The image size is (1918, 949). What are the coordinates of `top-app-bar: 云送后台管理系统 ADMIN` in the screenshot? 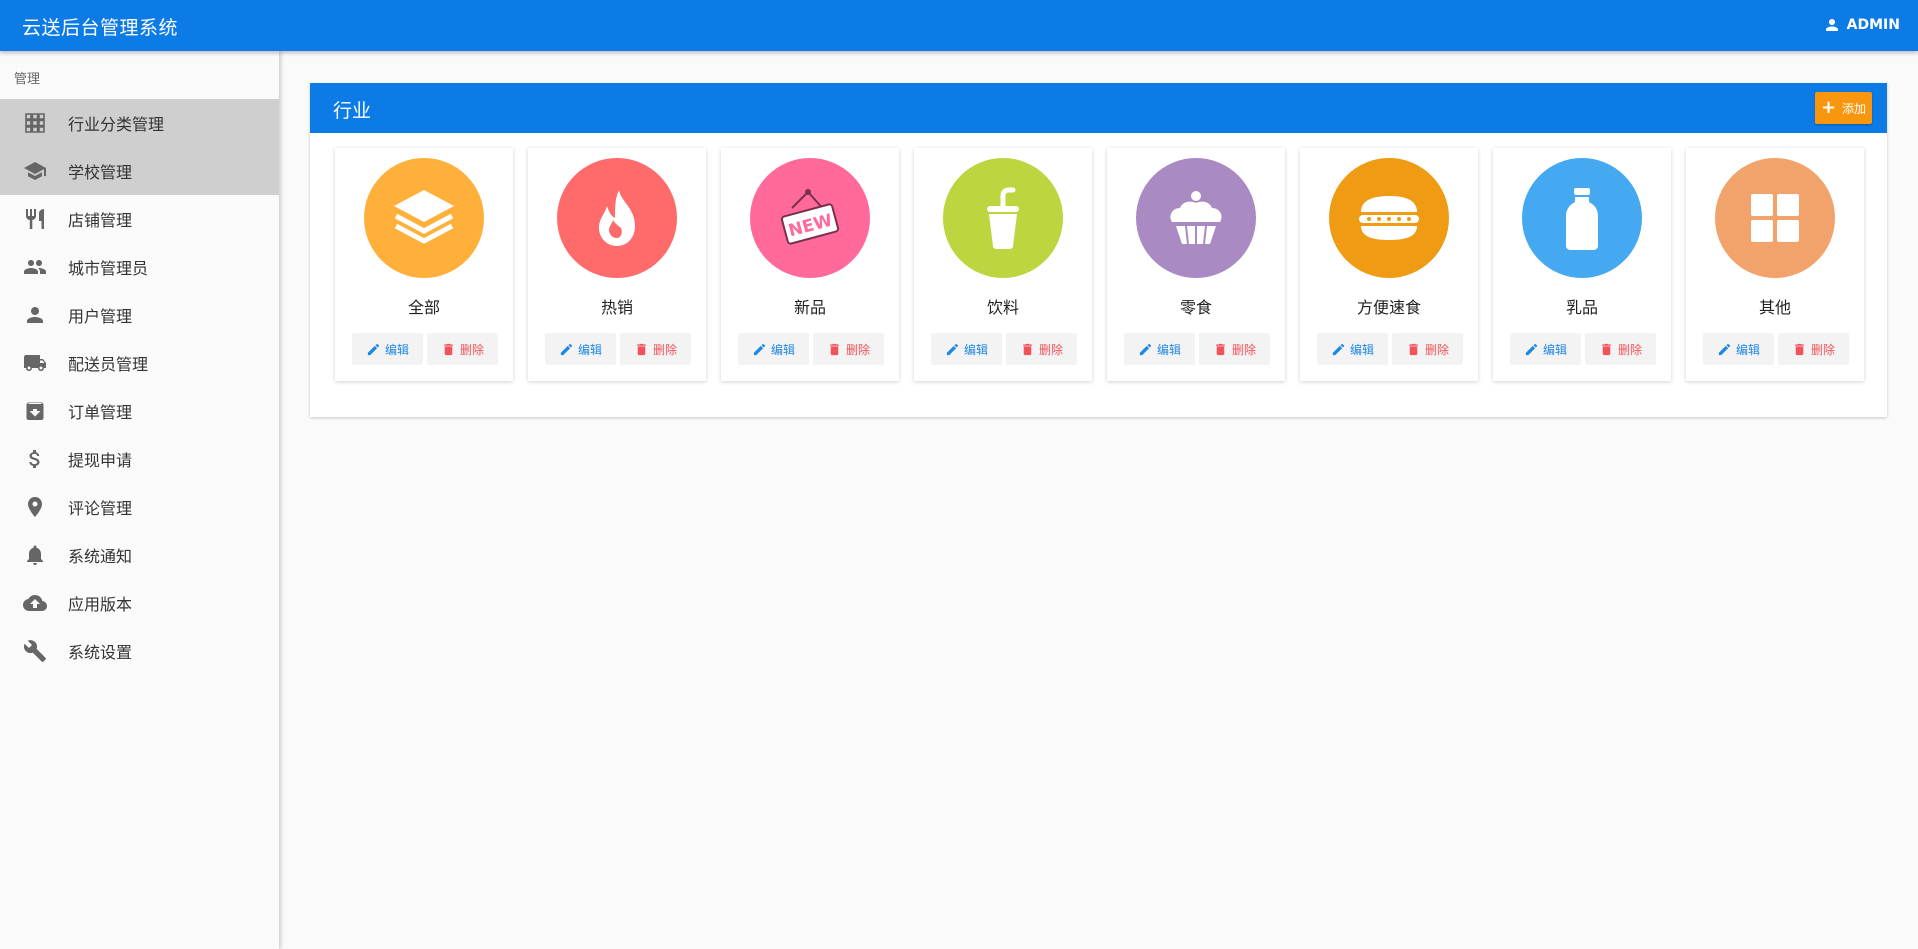 It's located at (959, 25).